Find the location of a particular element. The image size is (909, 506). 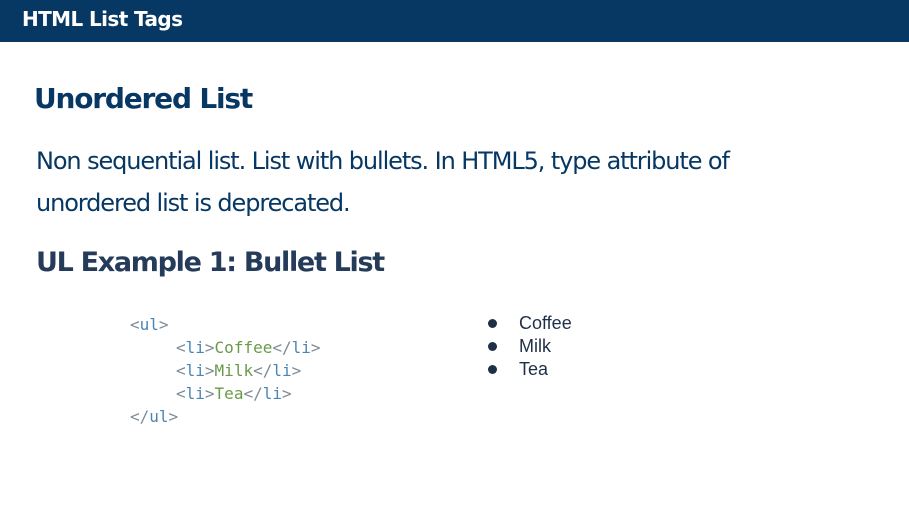

list-item-label: Coffee is located at coordinates (545, 323).